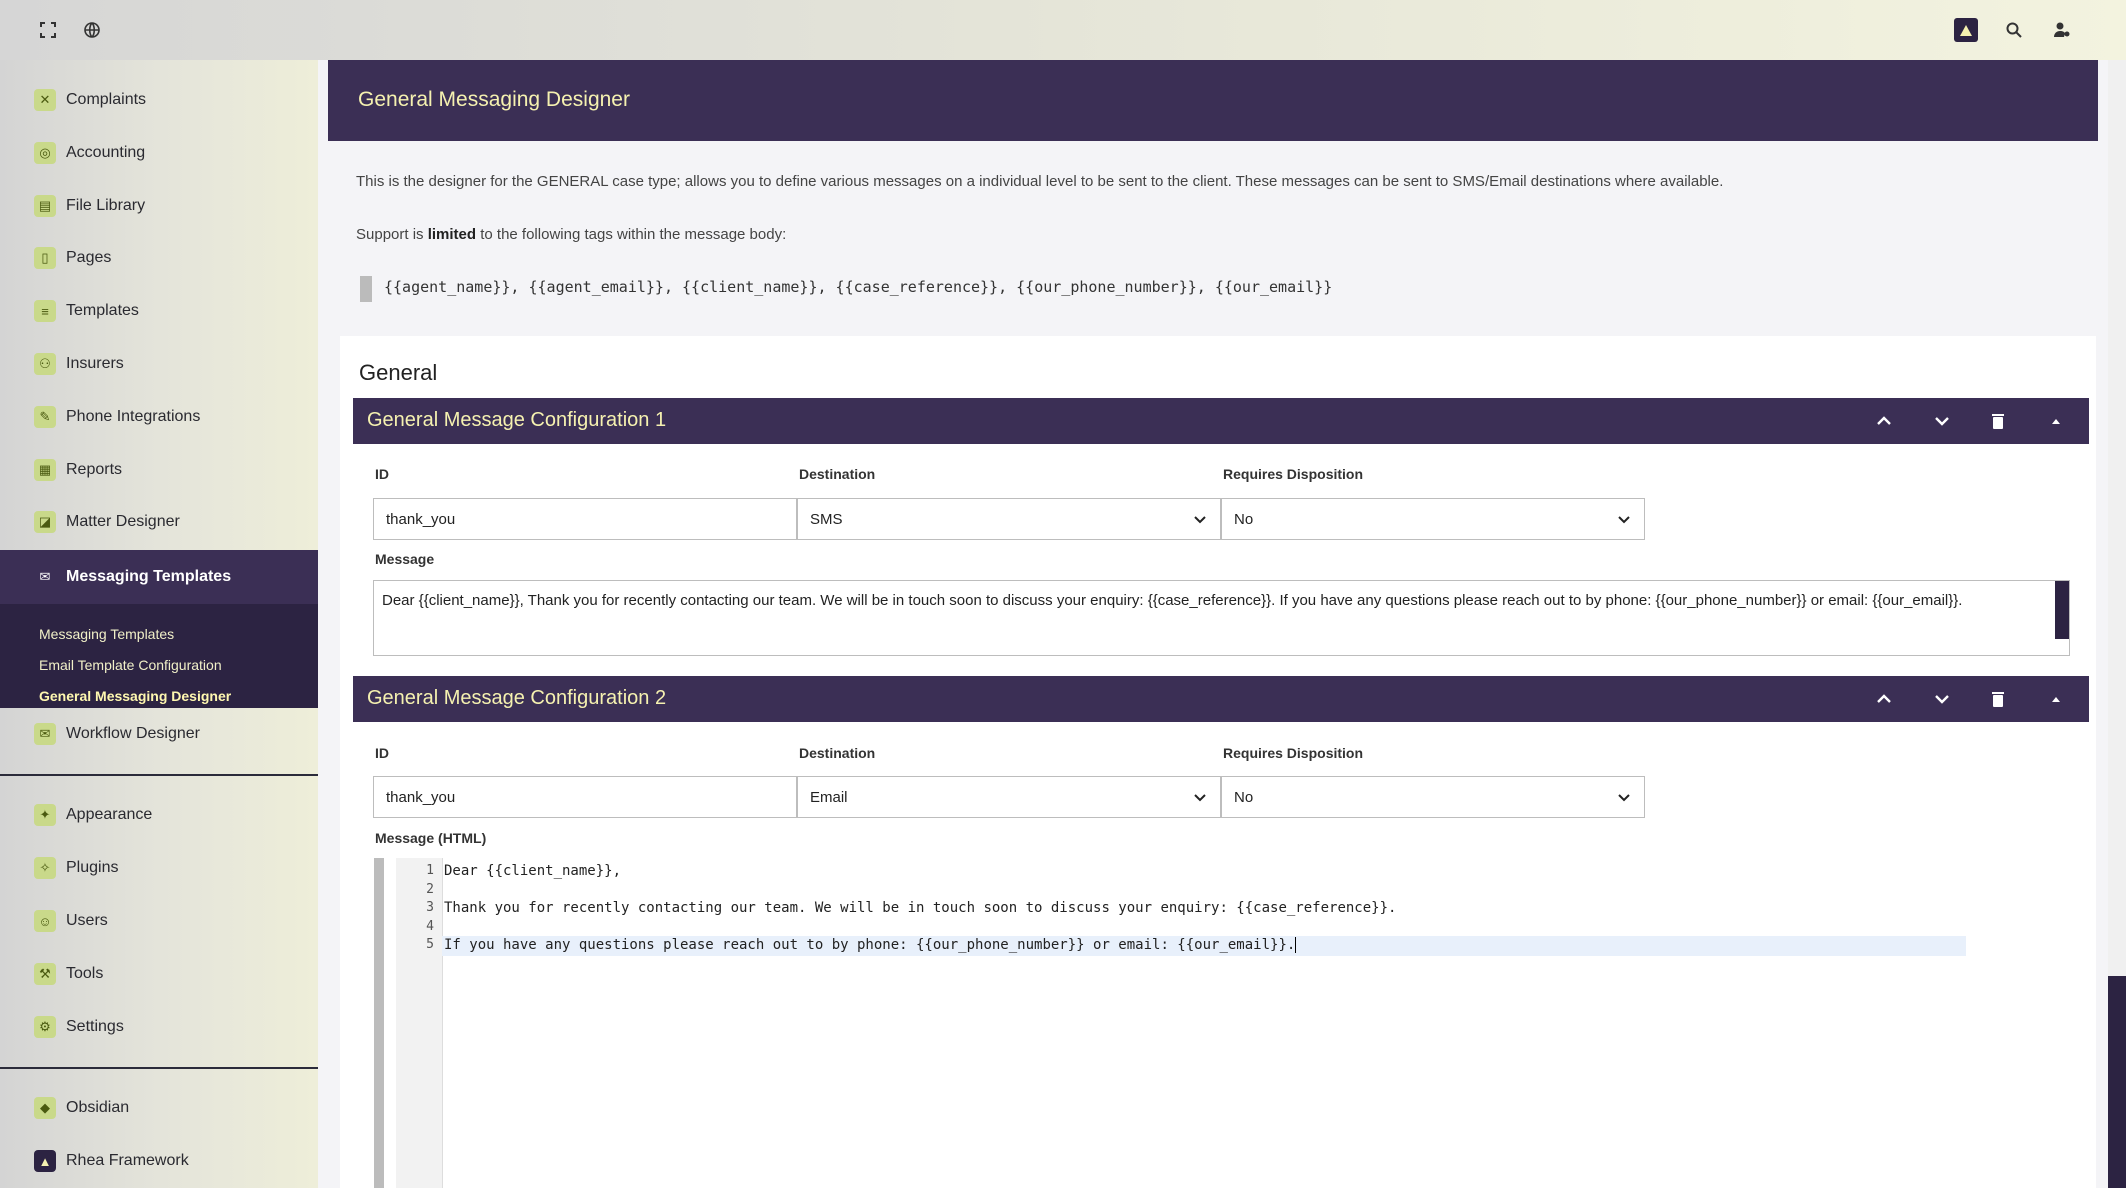  What do you see at coordinates (1009, 797) in the screenshot?
I see `destination-select: Email` at bounding box center [1009, 797].